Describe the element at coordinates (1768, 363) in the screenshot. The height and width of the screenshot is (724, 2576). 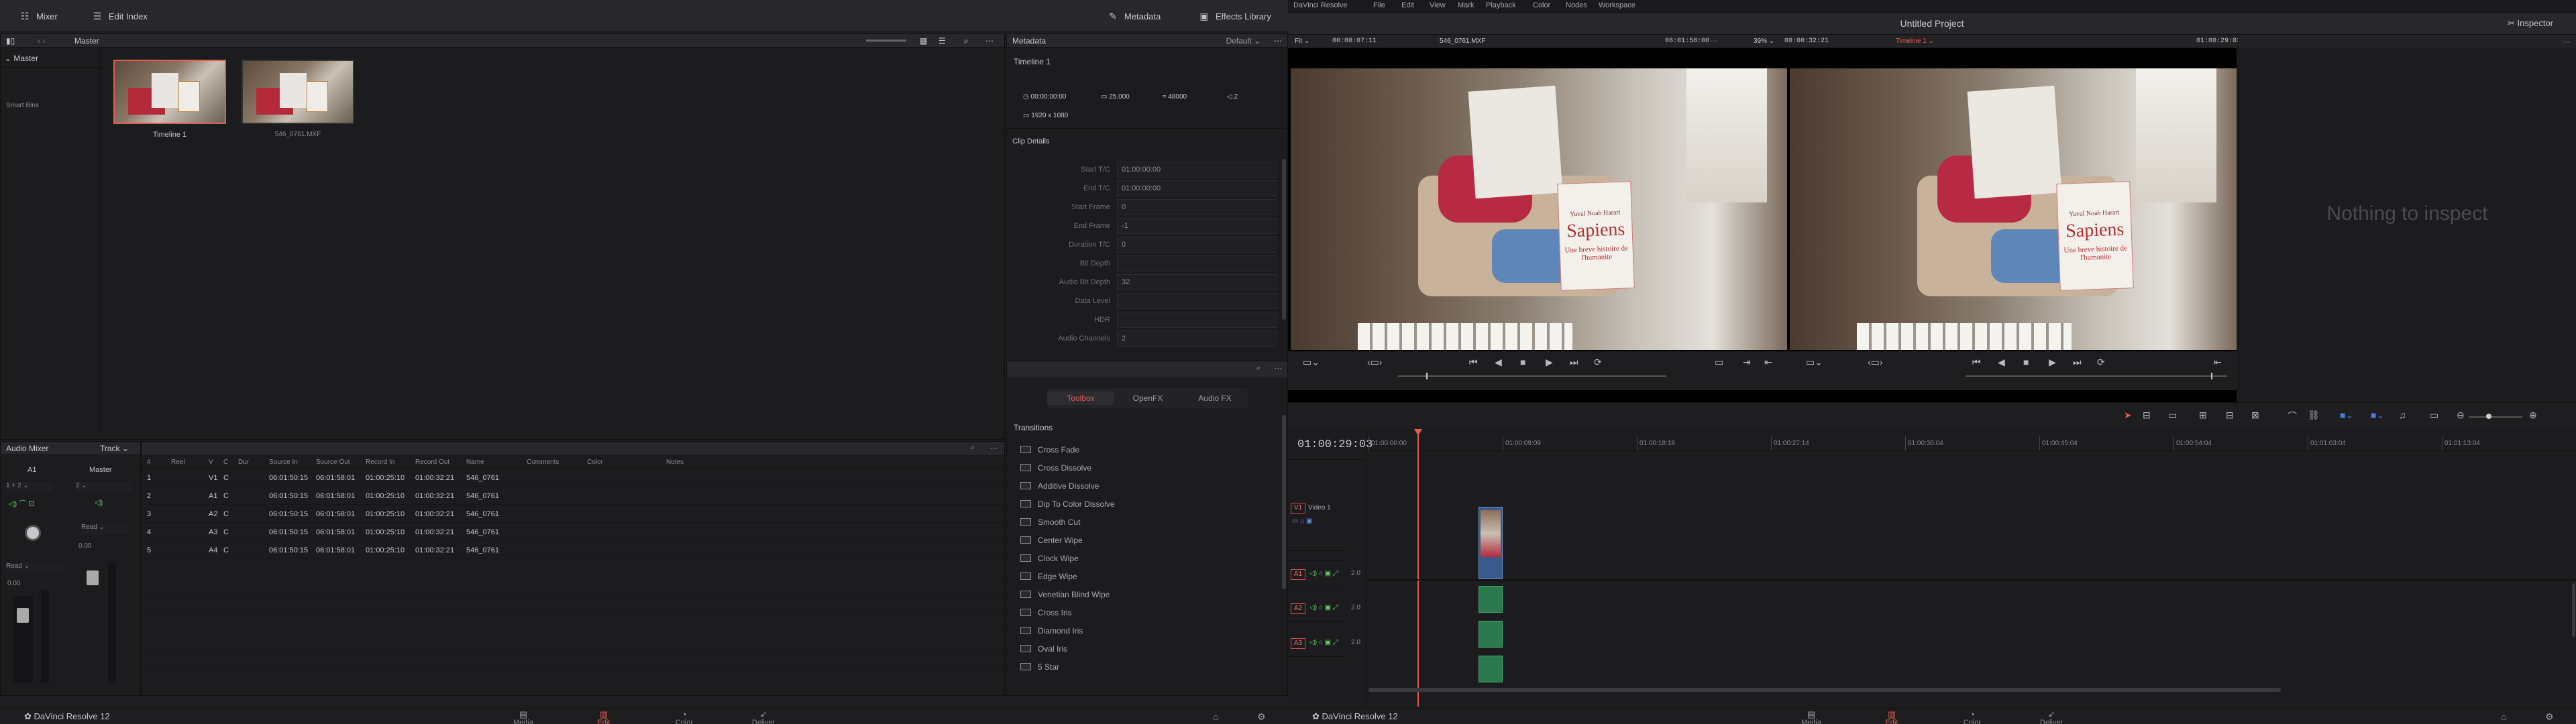
I see `mark-out-icon: ⇤` at that location.